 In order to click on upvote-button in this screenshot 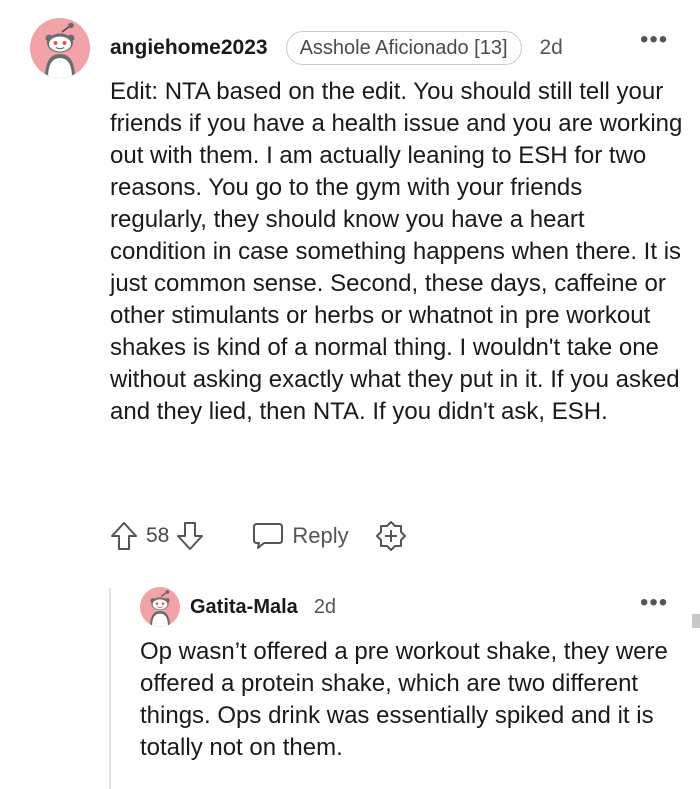, I will do `click(124, 536)`.